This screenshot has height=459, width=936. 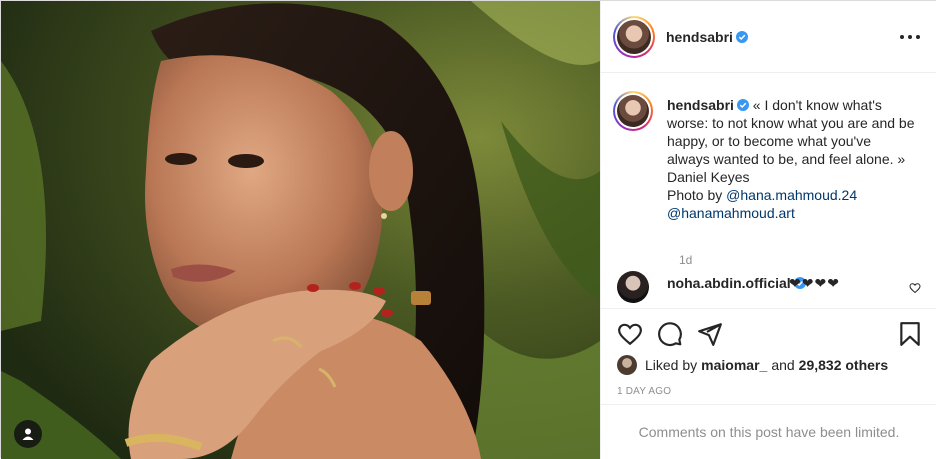 I want to click on caption-time: 1d, so click(x=685, y=260).